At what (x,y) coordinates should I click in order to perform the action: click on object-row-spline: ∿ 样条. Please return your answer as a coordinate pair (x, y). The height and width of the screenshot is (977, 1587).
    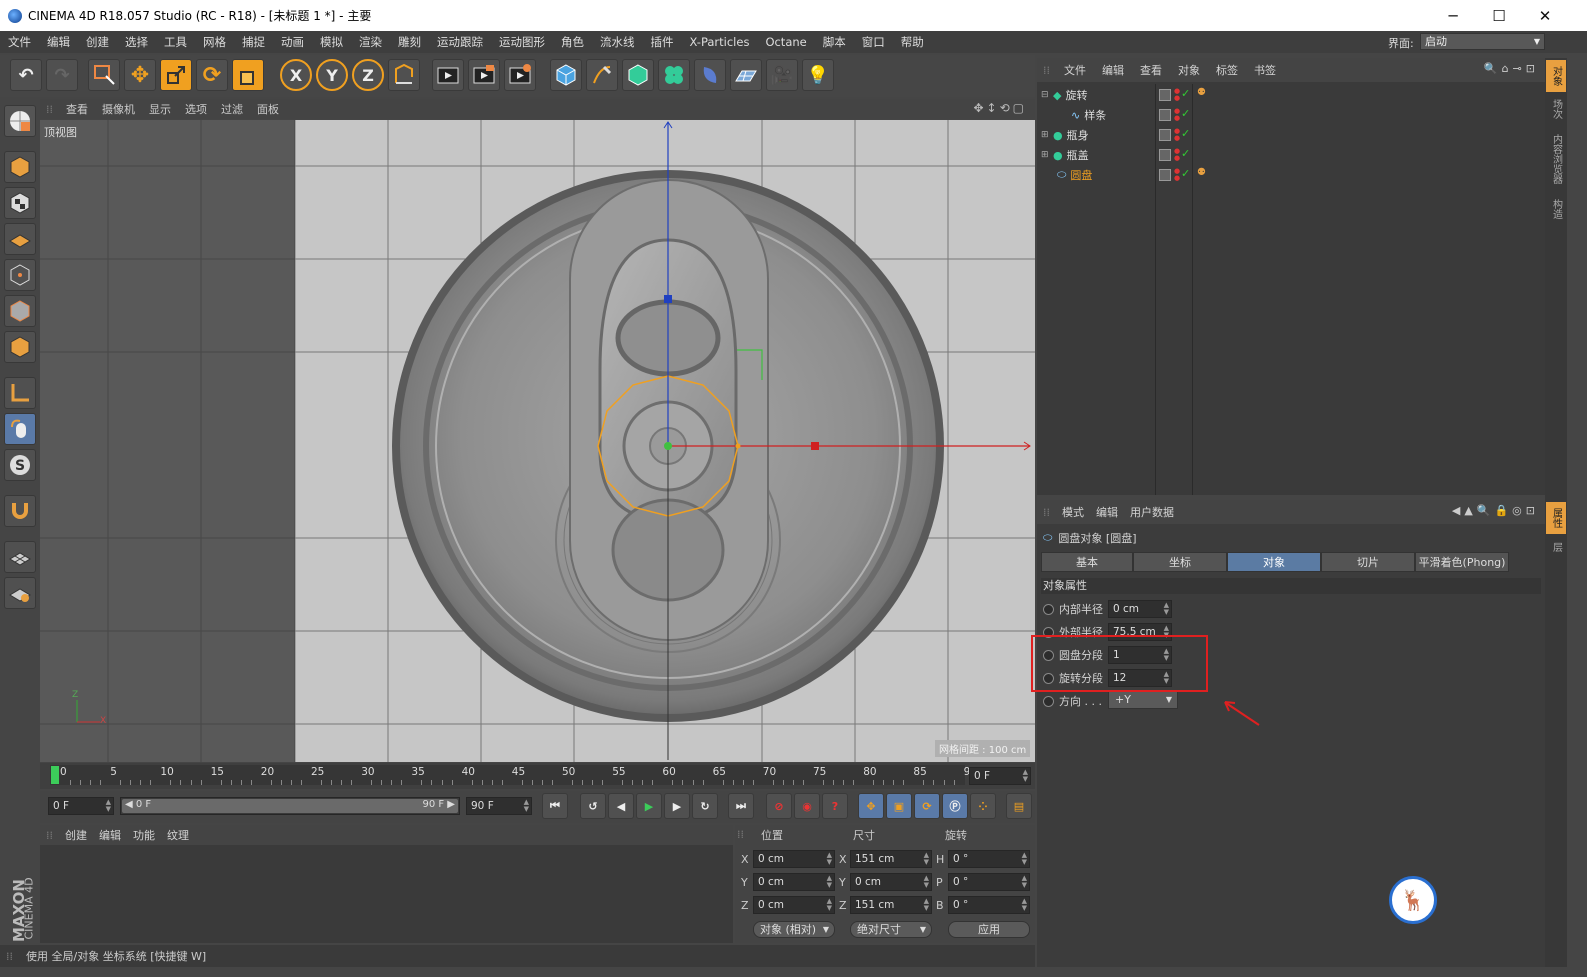
    Looking at the image, I should click on (1097, 115).